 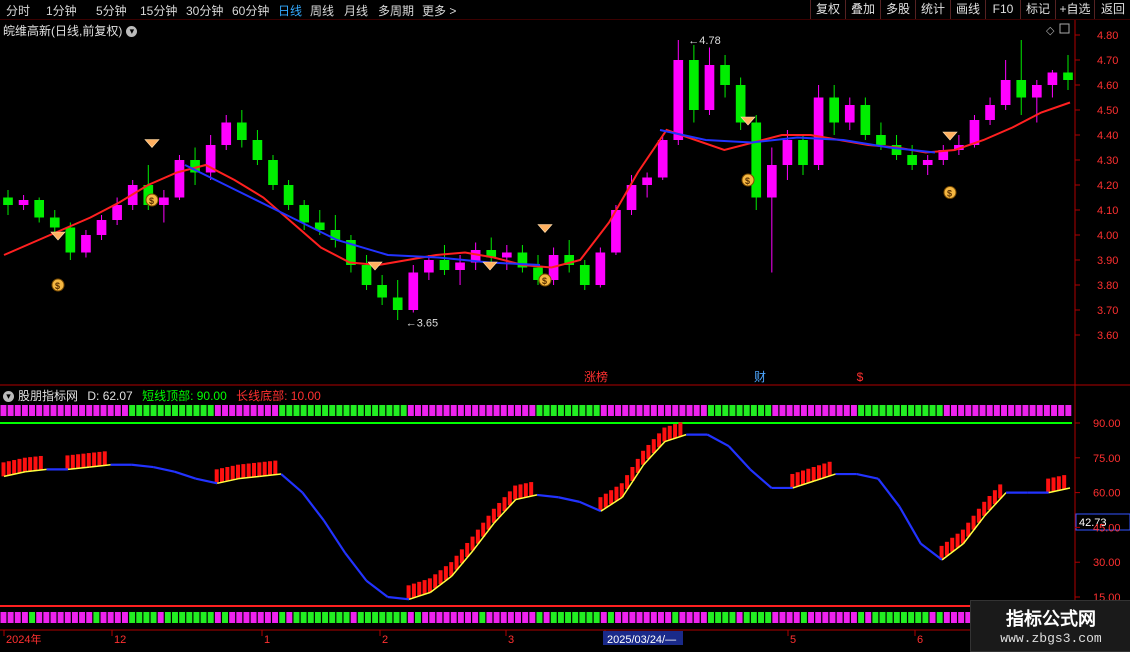 I want to click on diamond-icon, so click(x=58, y=236).